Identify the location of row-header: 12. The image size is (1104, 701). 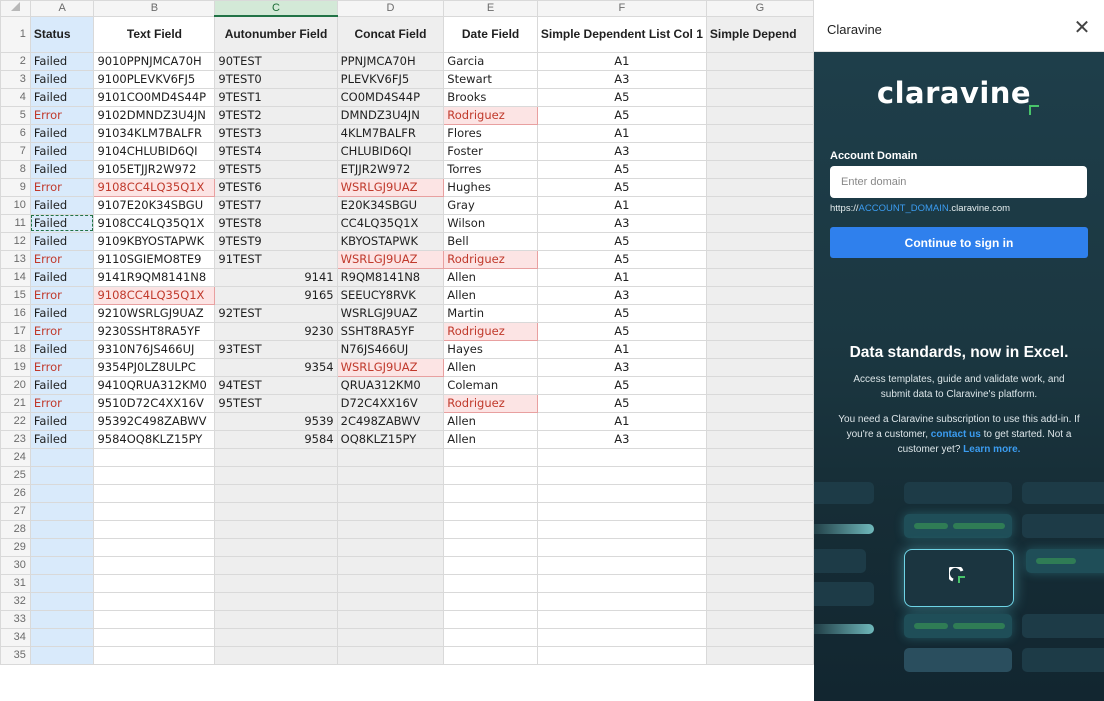
(15, 241).